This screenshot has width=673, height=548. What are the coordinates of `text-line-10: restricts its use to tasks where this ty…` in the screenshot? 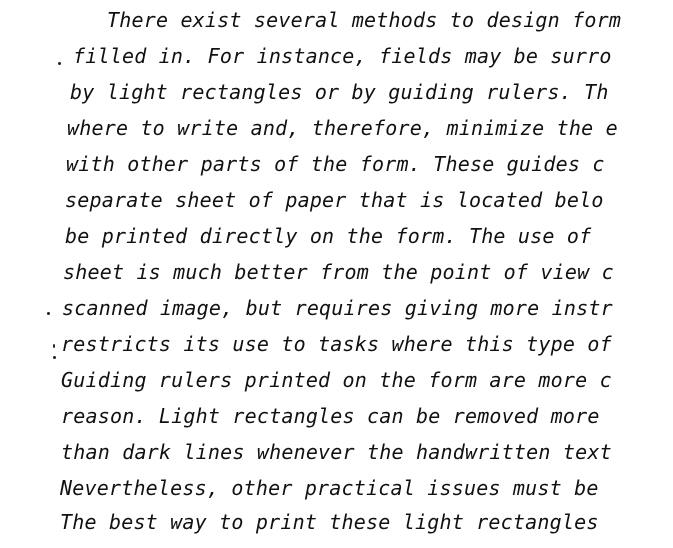 It's located at (336, 344).